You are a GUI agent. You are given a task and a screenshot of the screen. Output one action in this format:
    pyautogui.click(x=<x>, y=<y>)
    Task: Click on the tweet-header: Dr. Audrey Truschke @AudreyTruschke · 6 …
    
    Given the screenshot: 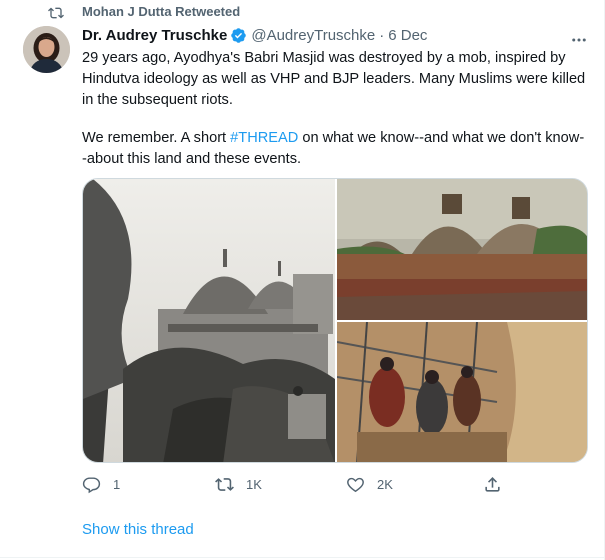 What is the action you would take?
    pyautogui.click(x=254, y=35)
    